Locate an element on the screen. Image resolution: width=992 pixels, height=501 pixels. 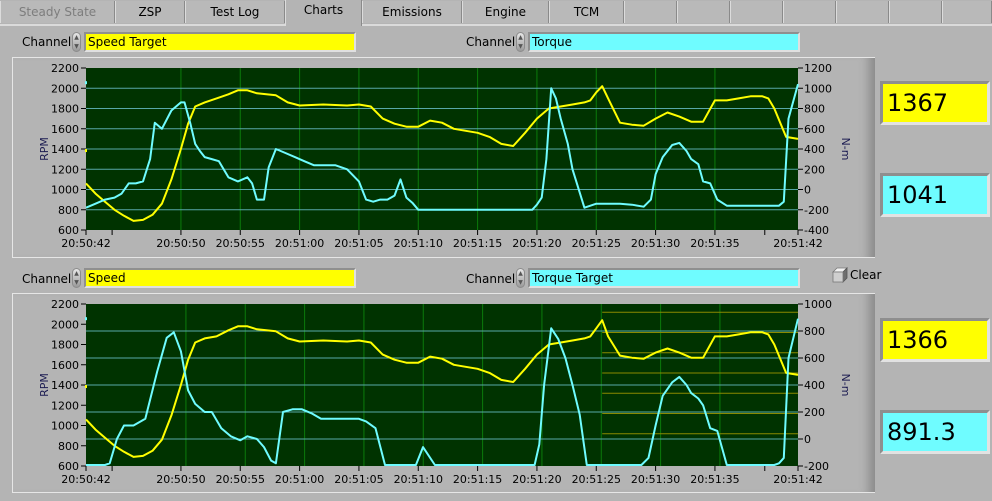
chart2-x-tick-label: 20:50:55 is located at coordinates (240, 479).